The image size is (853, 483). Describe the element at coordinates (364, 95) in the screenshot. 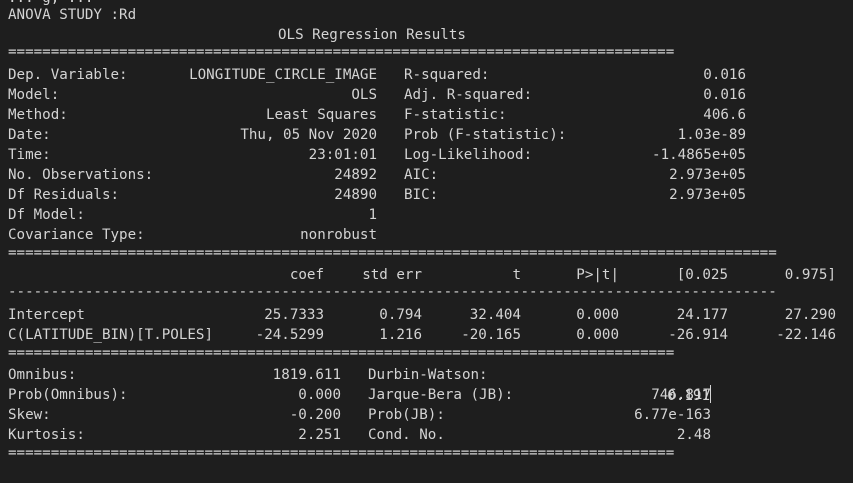

I see `summary-value: OLS` at that location.